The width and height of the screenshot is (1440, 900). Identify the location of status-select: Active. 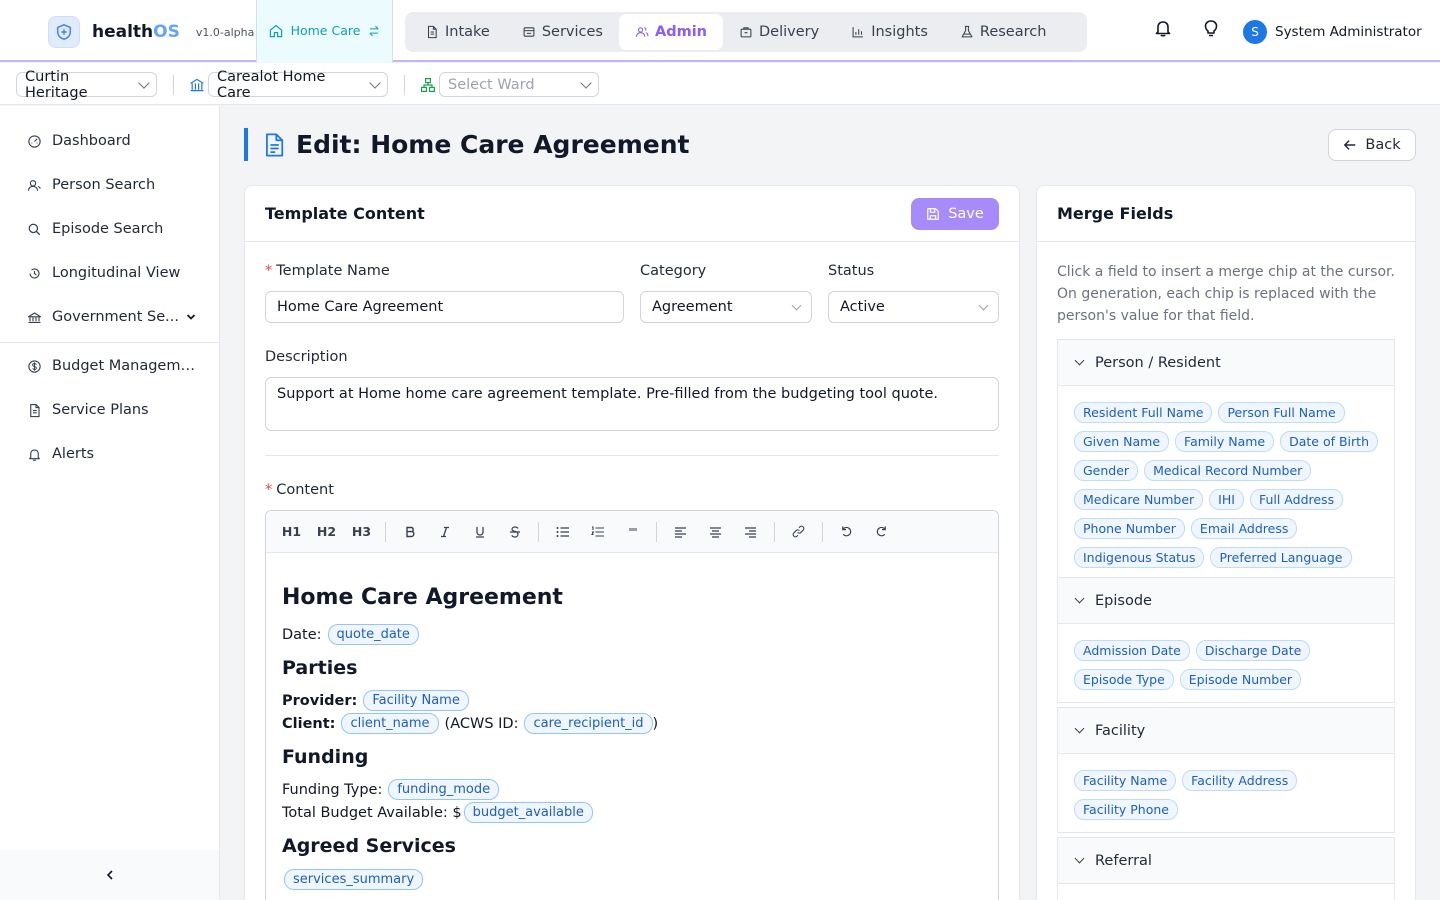
(913, 307).